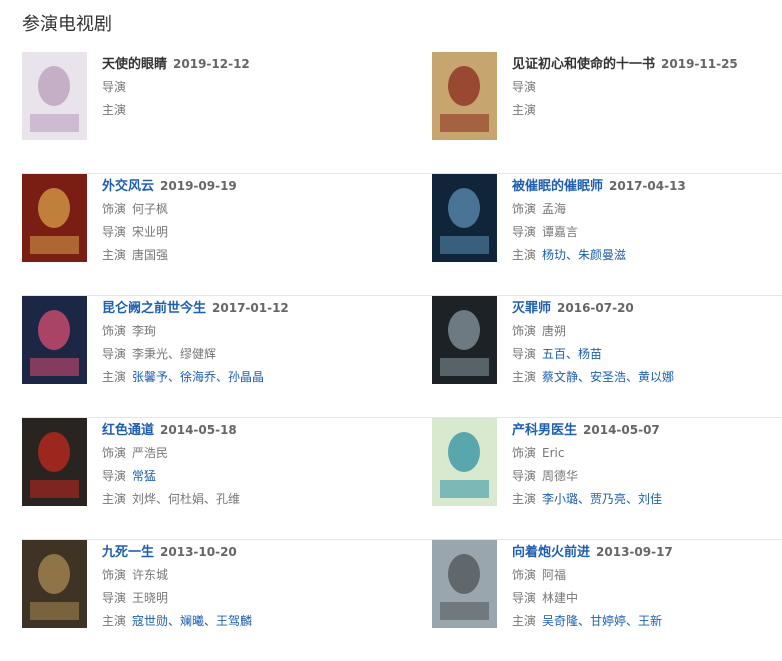  What do you see at coordinates (154, 308) in the screenshot?
I see `series-title-link: 昆仑阙之前世今生` at bounding box center [154, 308].